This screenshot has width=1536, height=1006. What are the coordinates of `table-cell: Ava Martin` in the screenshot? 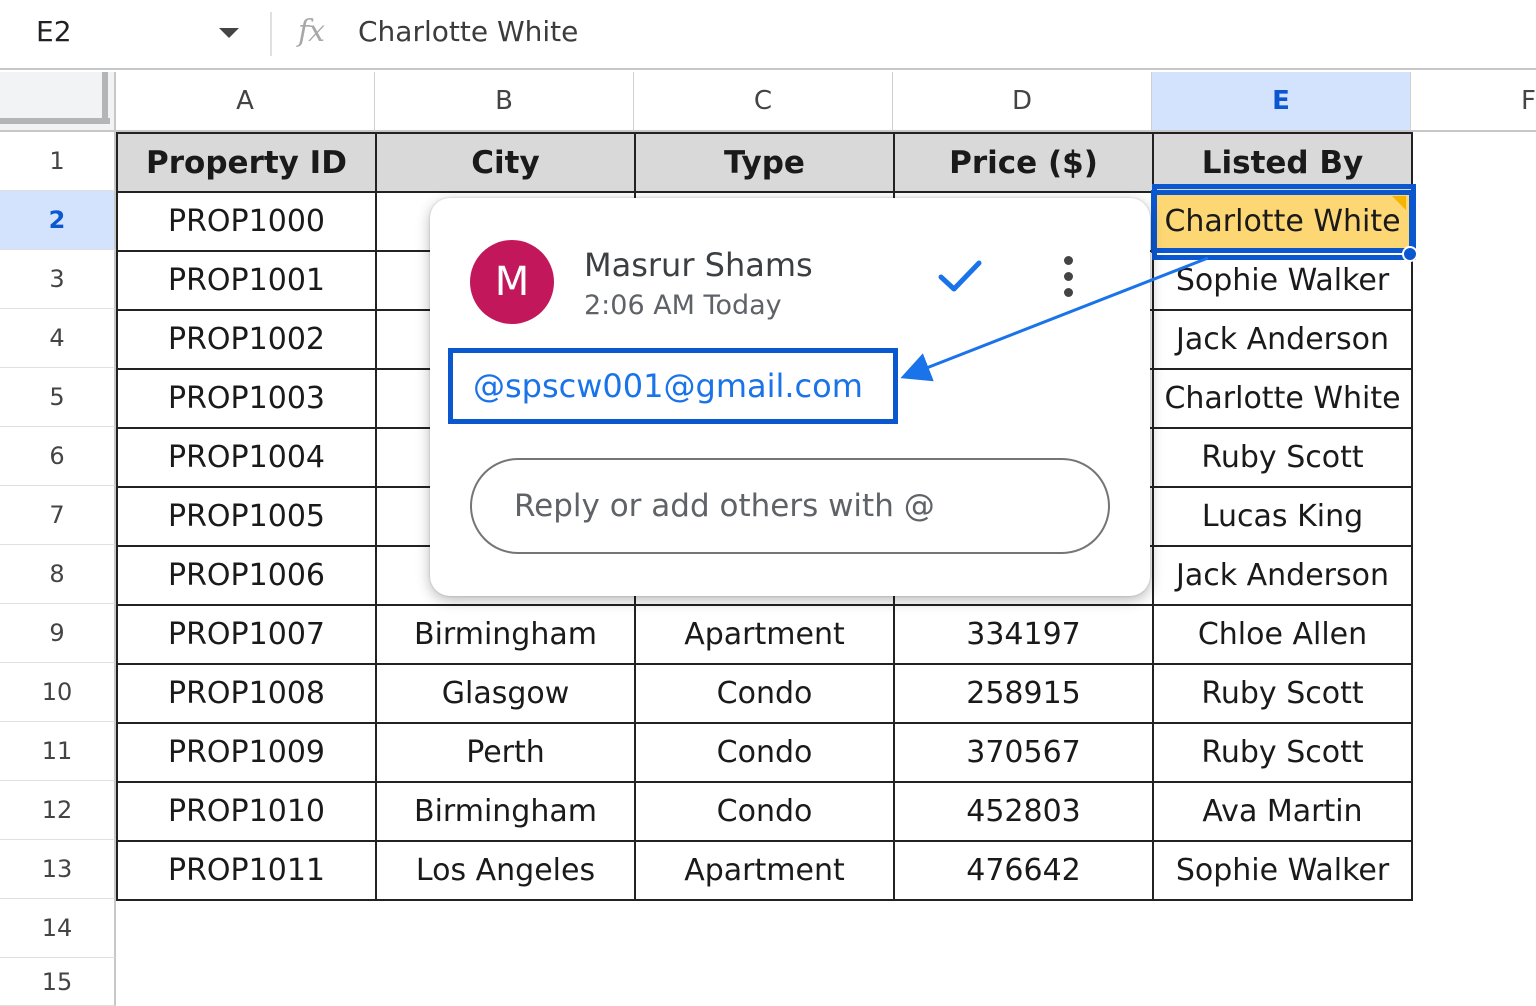 It's located at (1282, 811).